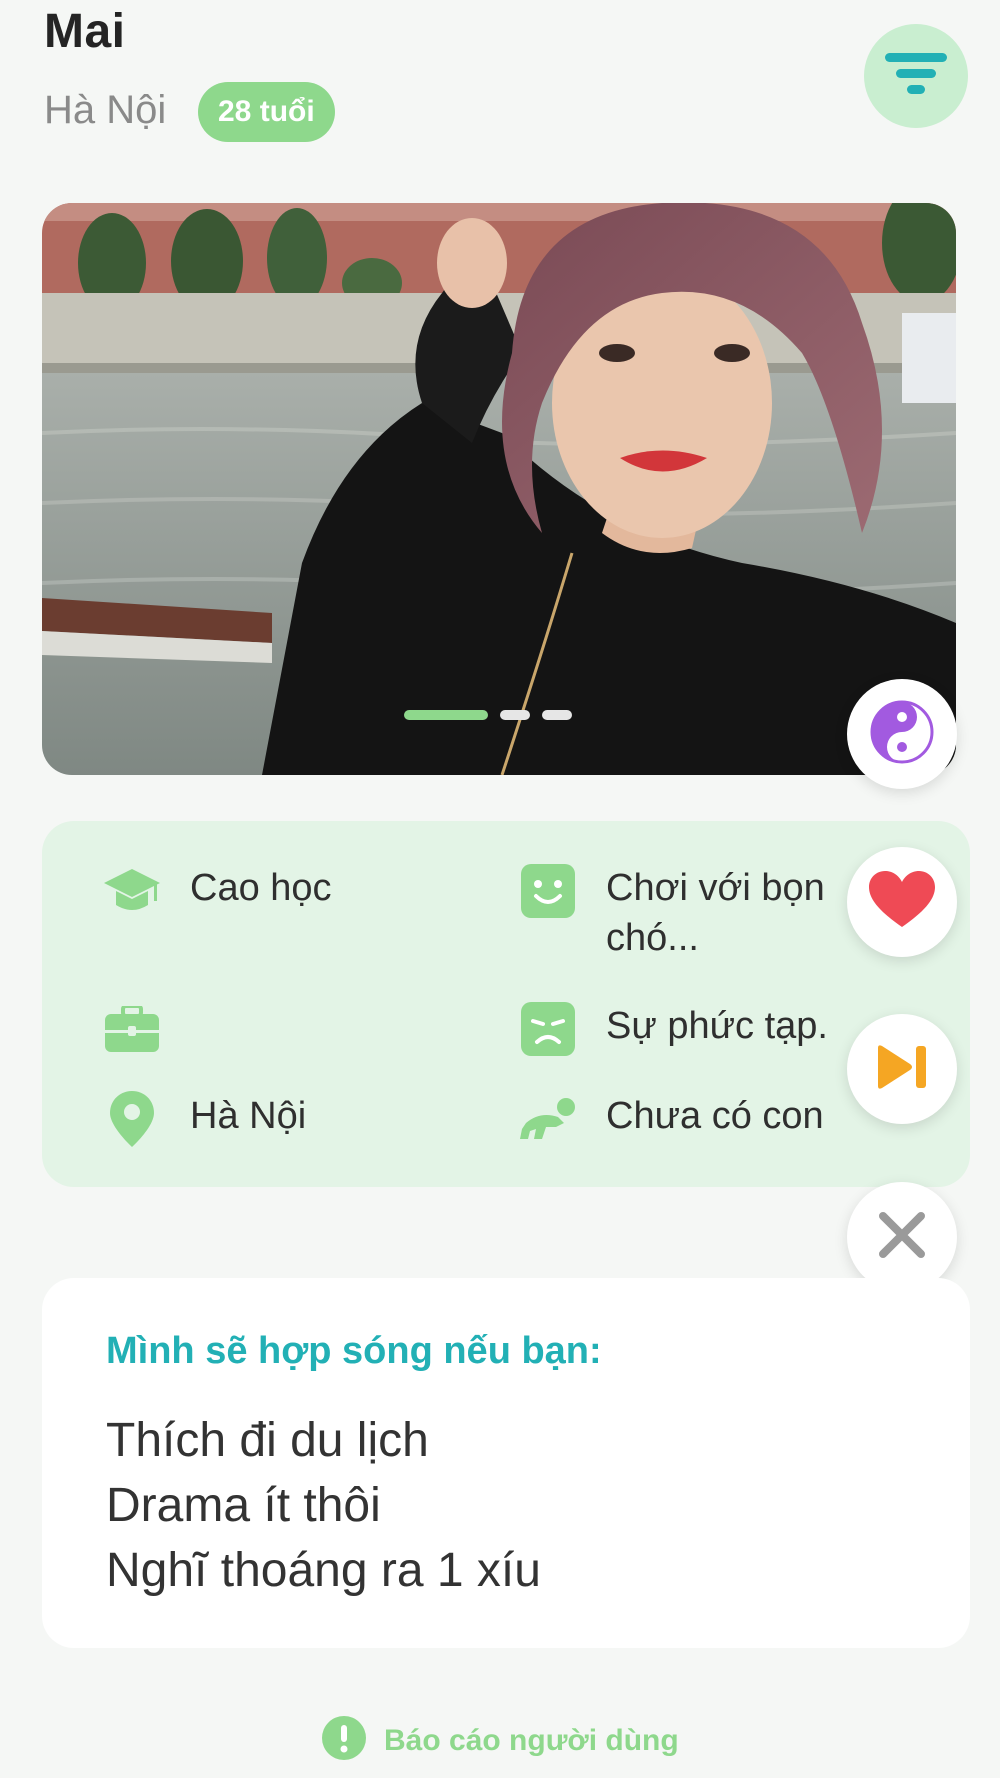 The image size is (1000, 1778). I want to click on graduation-cap-icon, so click(132, 891).